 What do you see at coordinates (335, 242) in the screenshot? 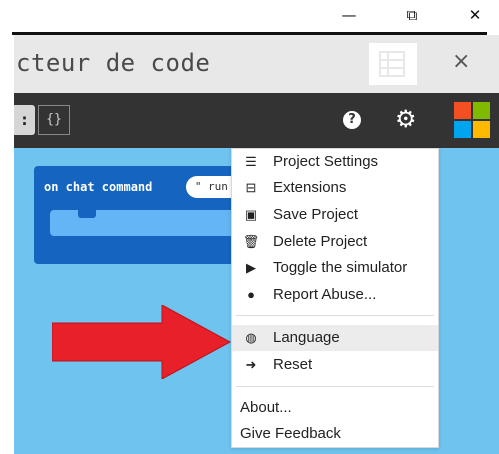
I see `menu-item-delete-project: 🗑 Delete Project` at bounding box center [335, 242].